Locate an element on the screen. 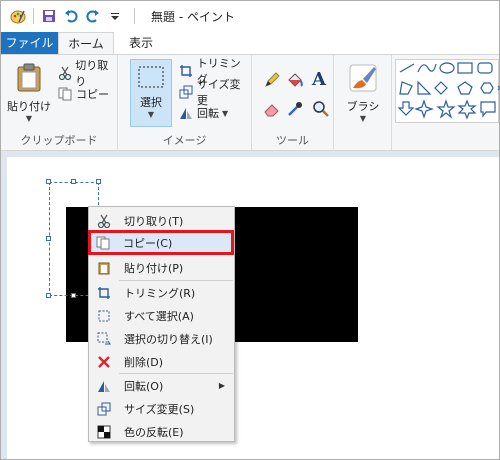 Image resolution: width=500 pixels, height=460 pixels. title-separator is located at coordinates (33, 16).